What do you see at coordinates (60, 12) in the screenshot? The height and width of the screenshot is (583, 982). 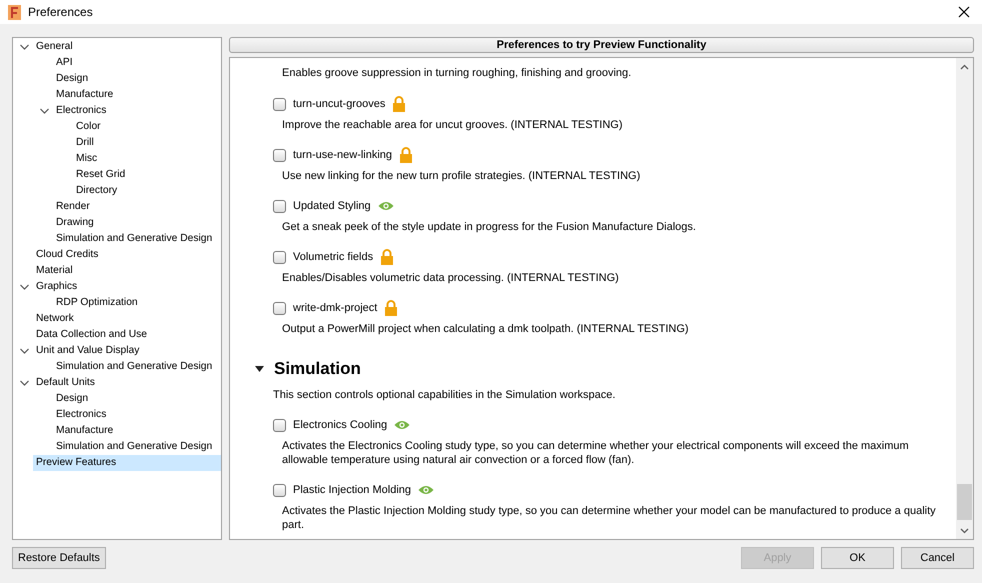 I see `window-title: Preferences` at bounding box center [60, 12].